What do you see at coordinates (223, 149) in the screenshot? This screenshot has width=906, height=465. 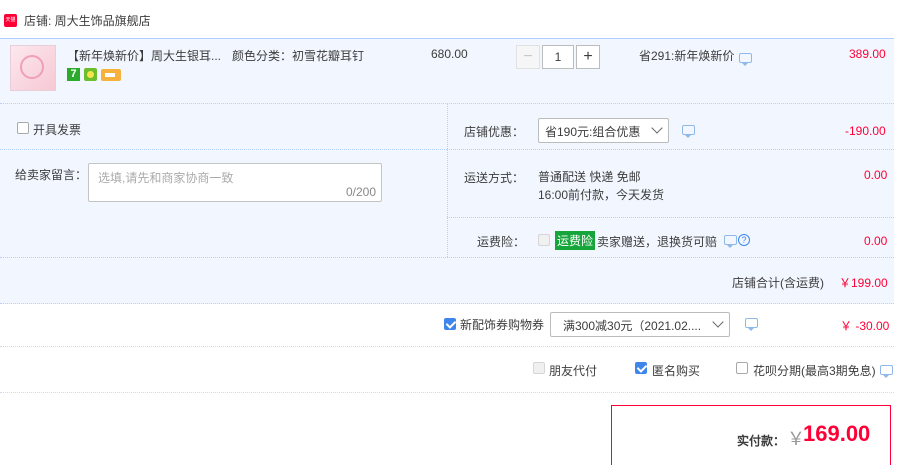 I see `left-divider` at bounding box center [223, 149].